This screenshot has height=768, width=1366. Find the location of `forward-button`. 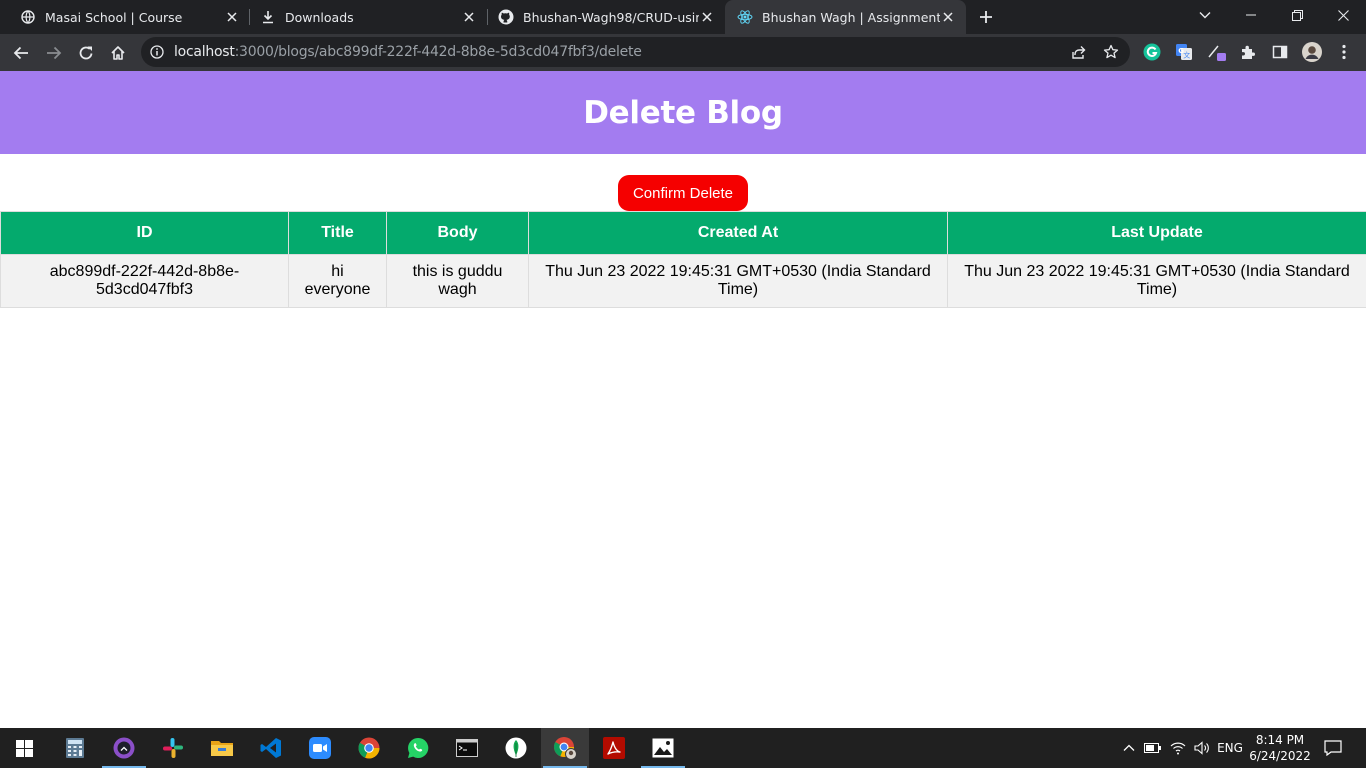

forward-button is located at coordinates (54, 53).